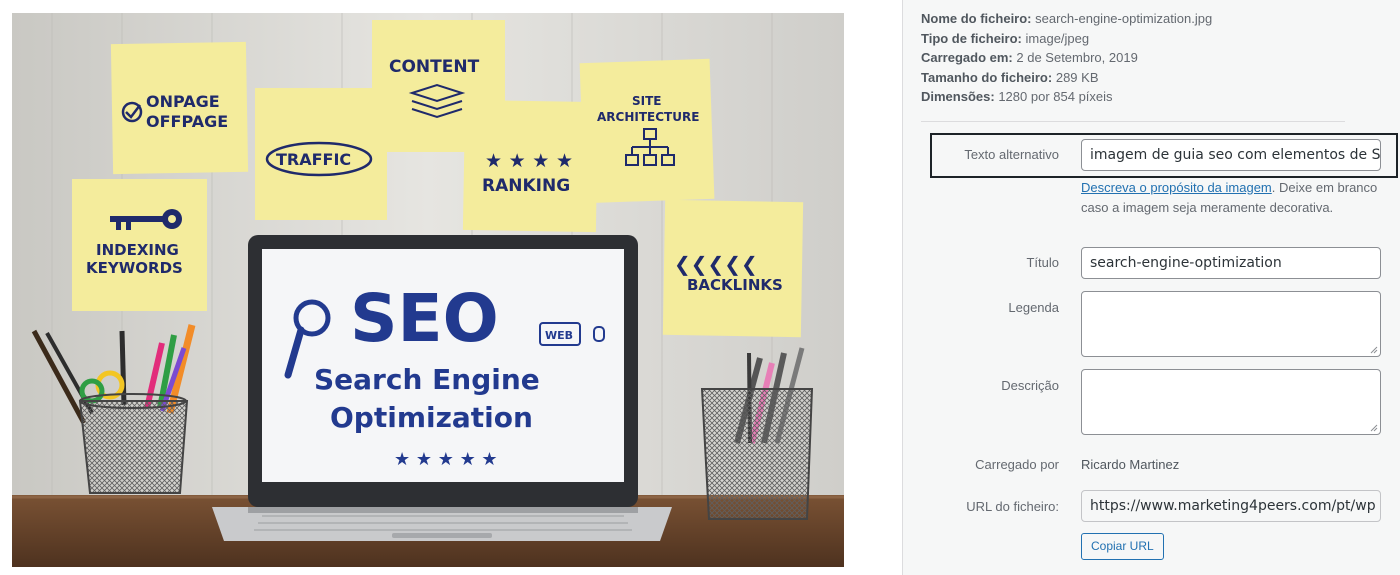  I want to click on title-input: search-engine-optimization, so click(1231, 263).